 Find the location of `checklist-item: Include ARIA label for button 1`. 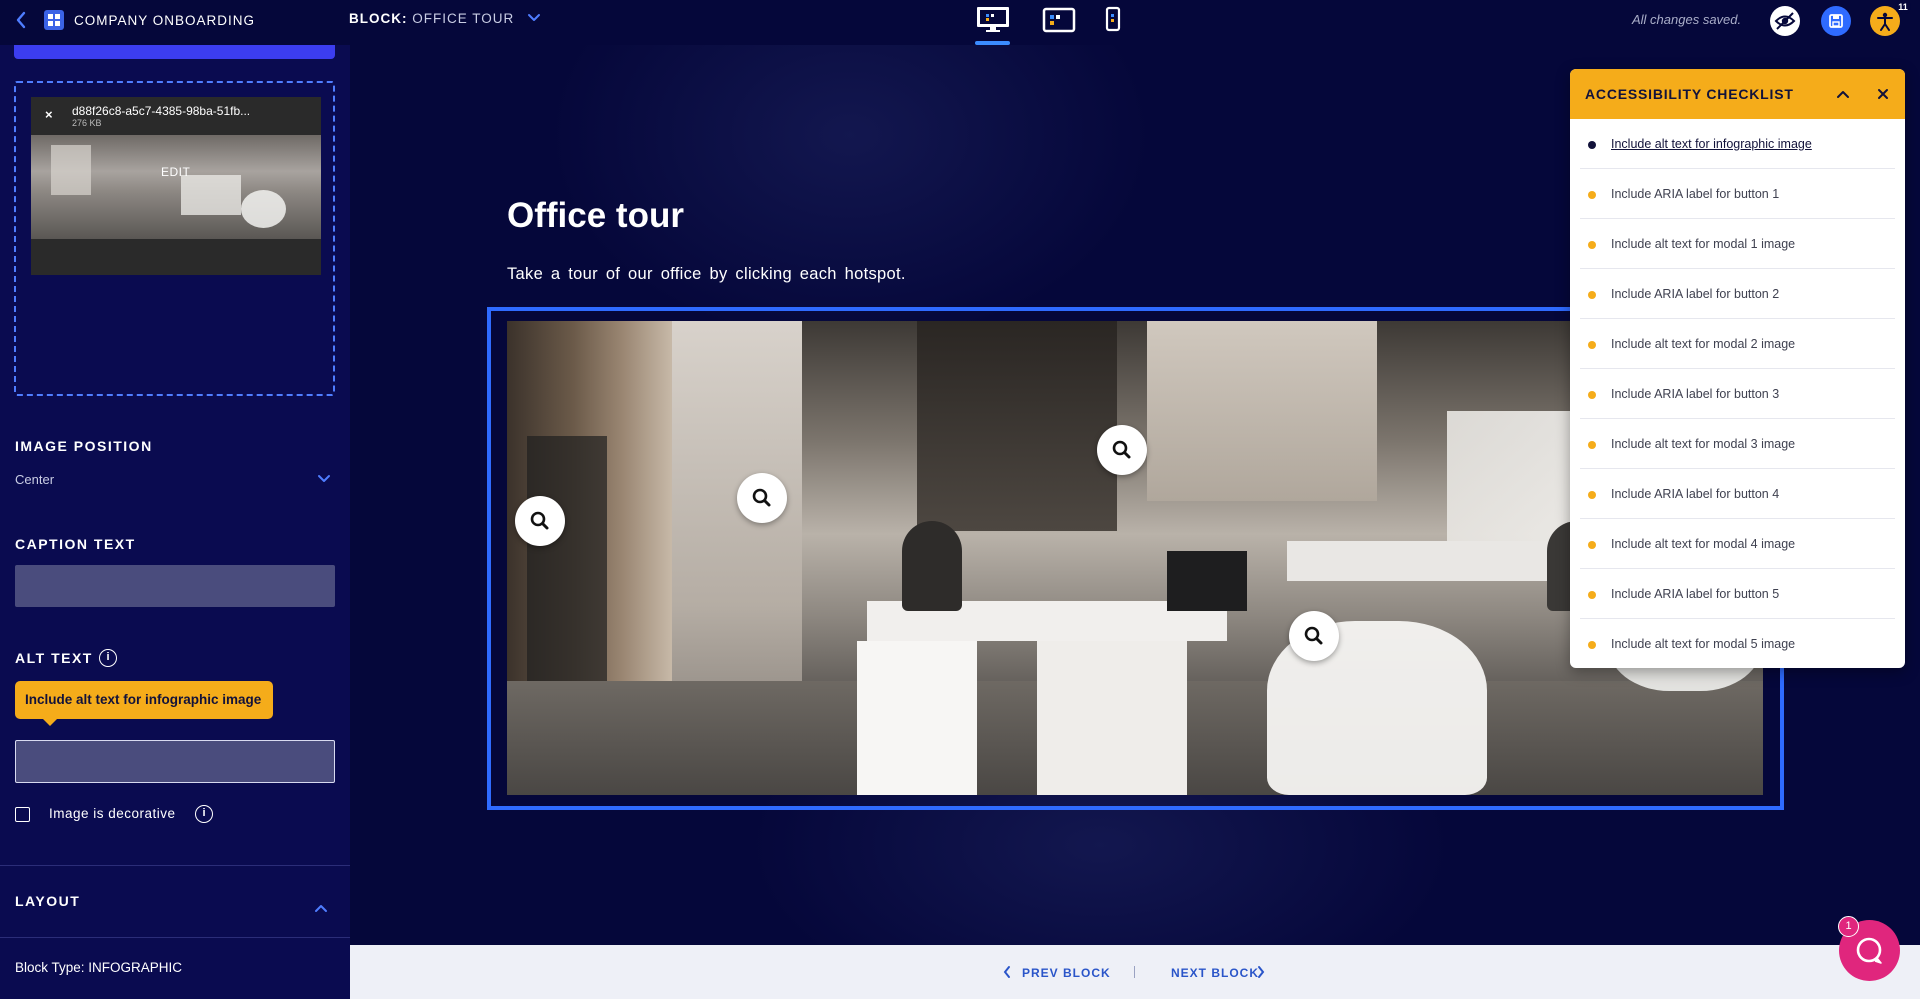

checklist-item: Include ARIA label for button 1 is located at coordinates (1737, 194).